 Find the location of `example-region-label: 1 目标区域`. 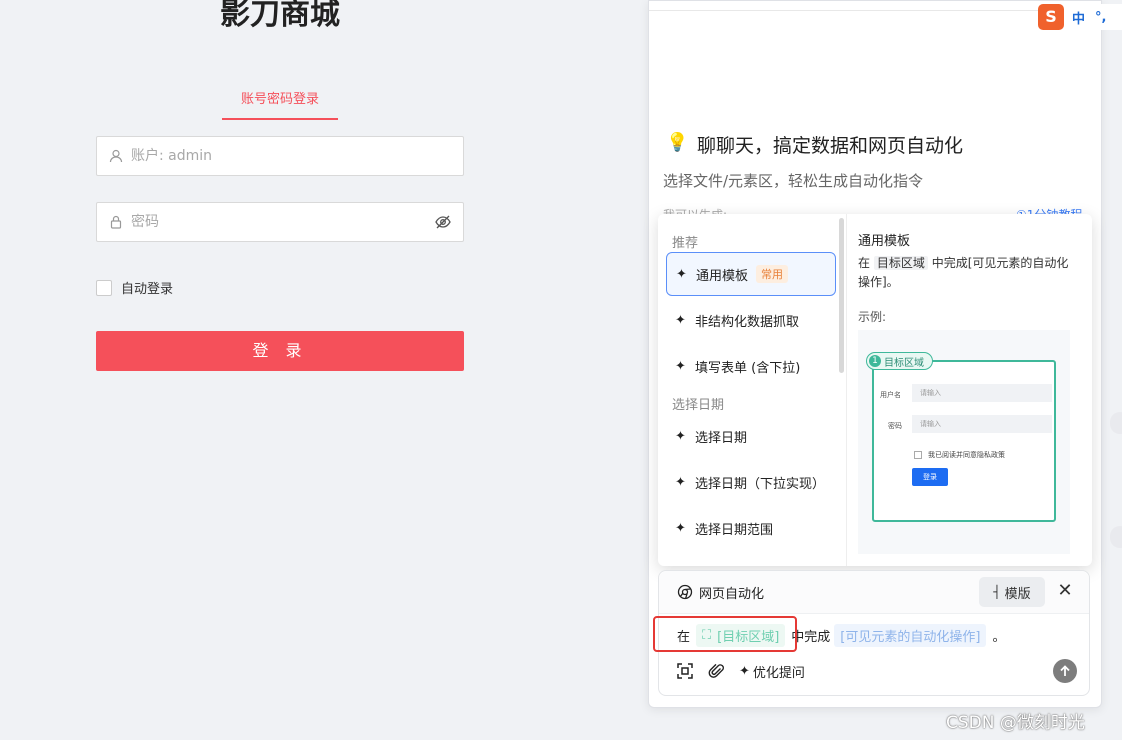

example-region-label: 1 目标区域 is located at coordinates (899, 361).